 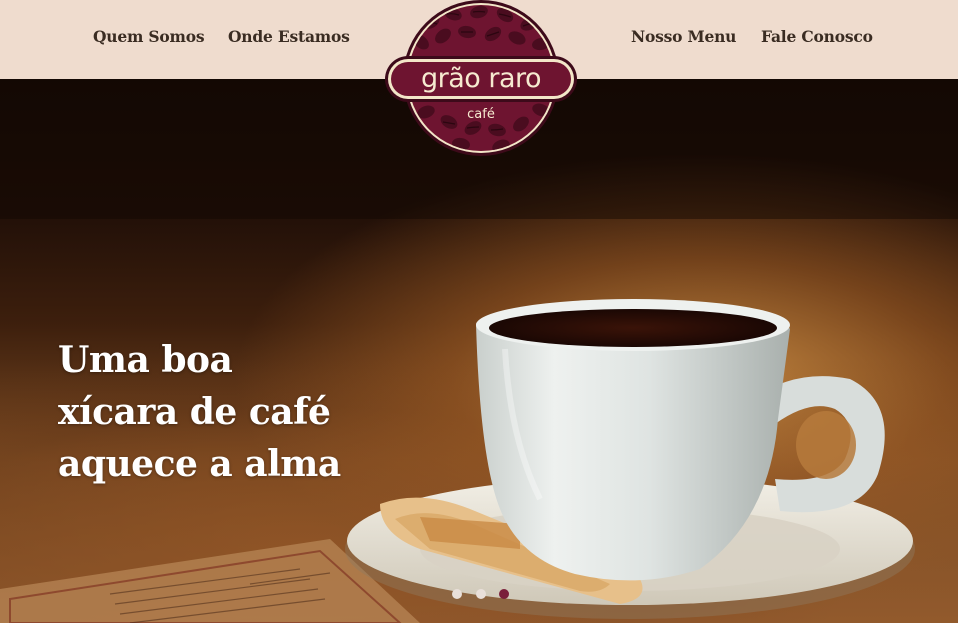 I want to click on hero-headline: Uma boa xícara de café aquece a alma, so click(x=228, y=412).